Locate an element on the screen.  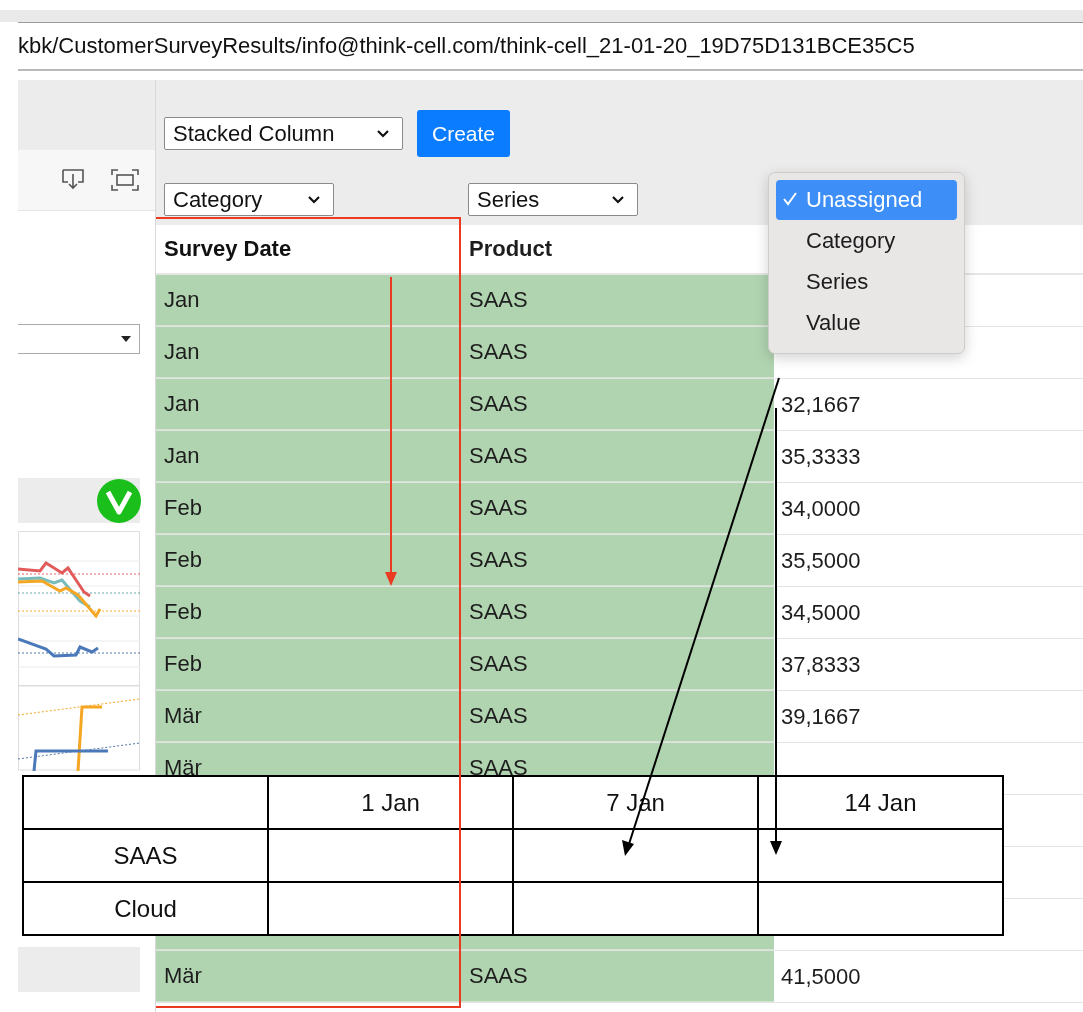
dropdown-field is located at coordinates (79, 339).